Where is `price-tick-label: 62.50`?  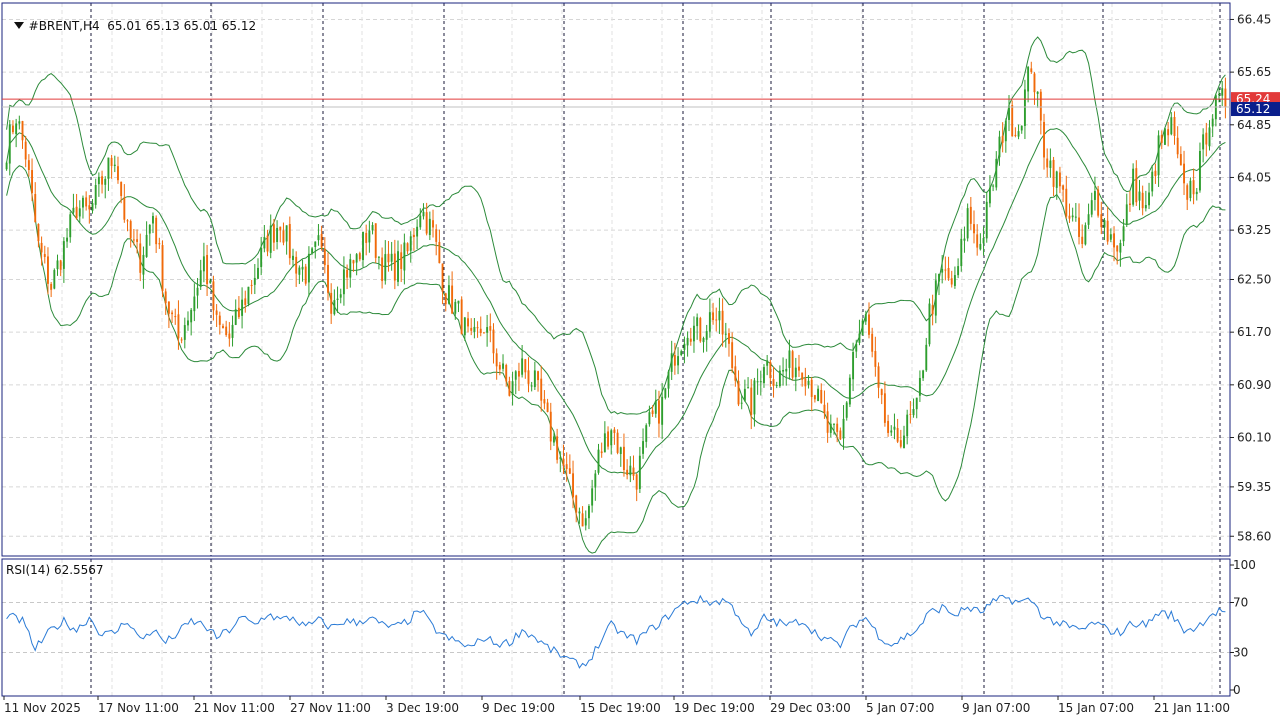 price-tick-label: 62.50 is located at coordinates (1254, 280).